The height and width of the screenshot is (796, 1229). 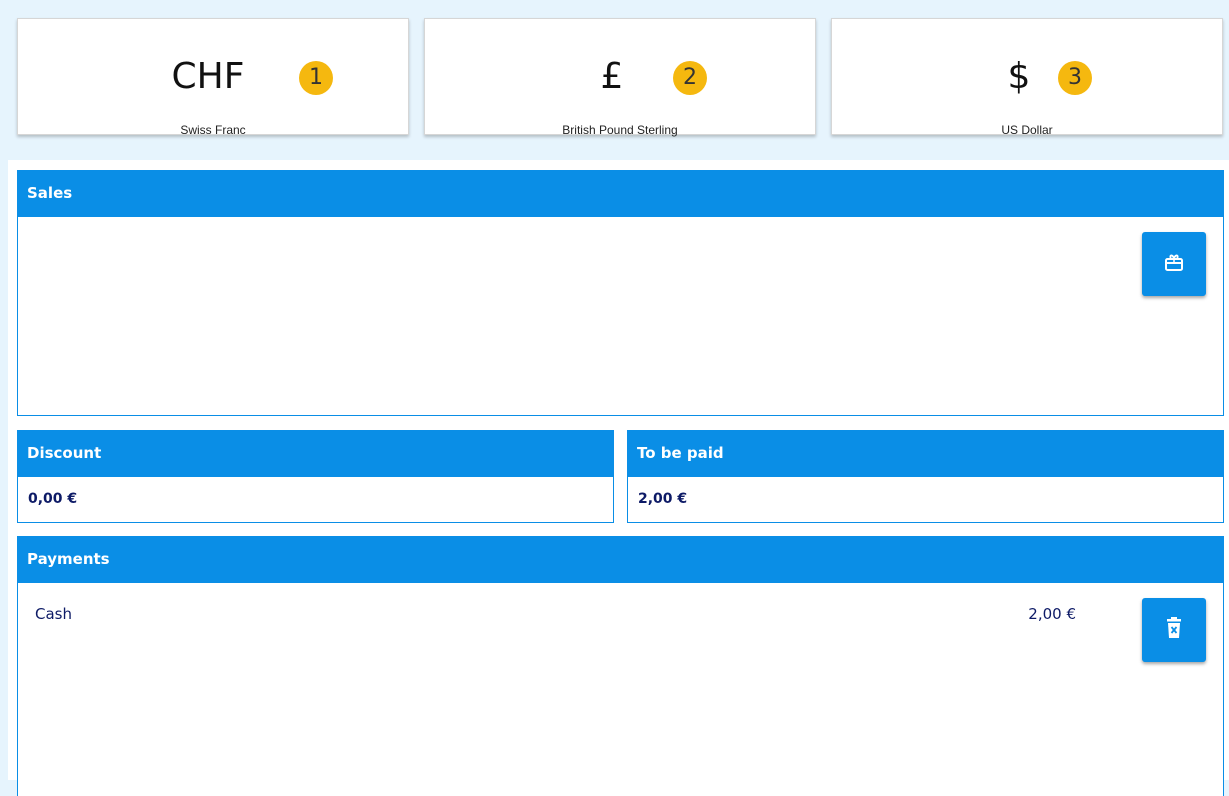 What do you see at coordinates (620, 559) in the screenshot?
I see `payments-header: Payments` at bounding box center [620, 559].